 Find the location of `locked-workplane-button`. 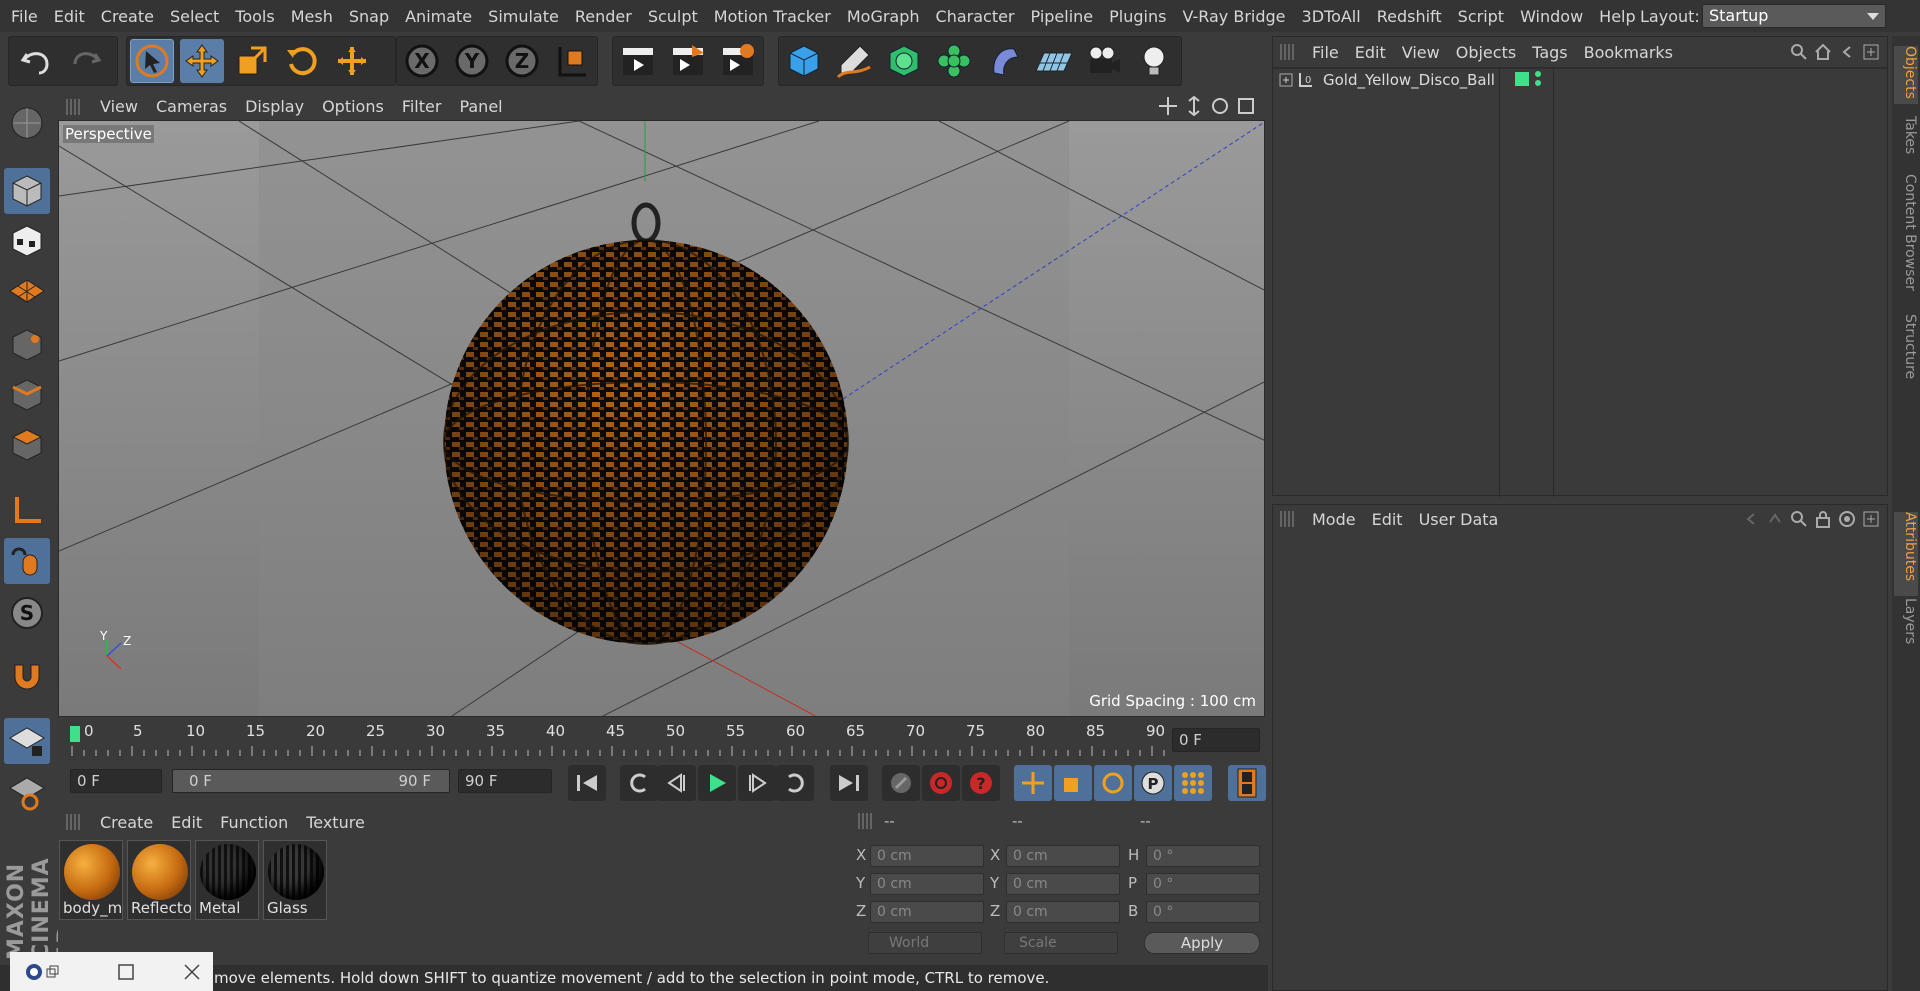

locked-workplane-button is located at coordinates (27, 741).